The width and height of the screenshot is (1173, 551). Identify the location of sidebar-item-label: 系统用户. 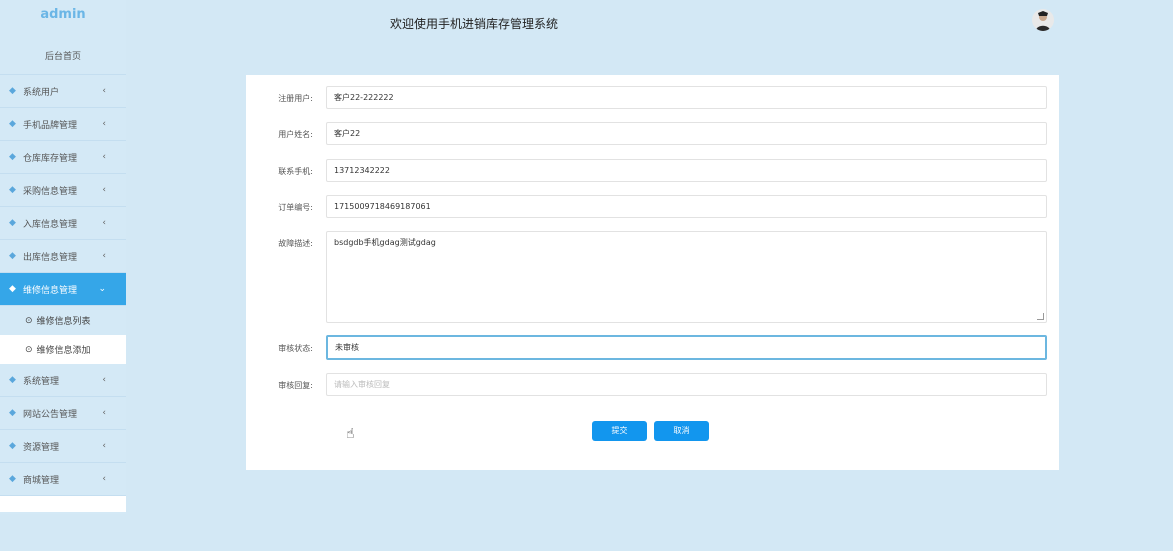
(41, 92).